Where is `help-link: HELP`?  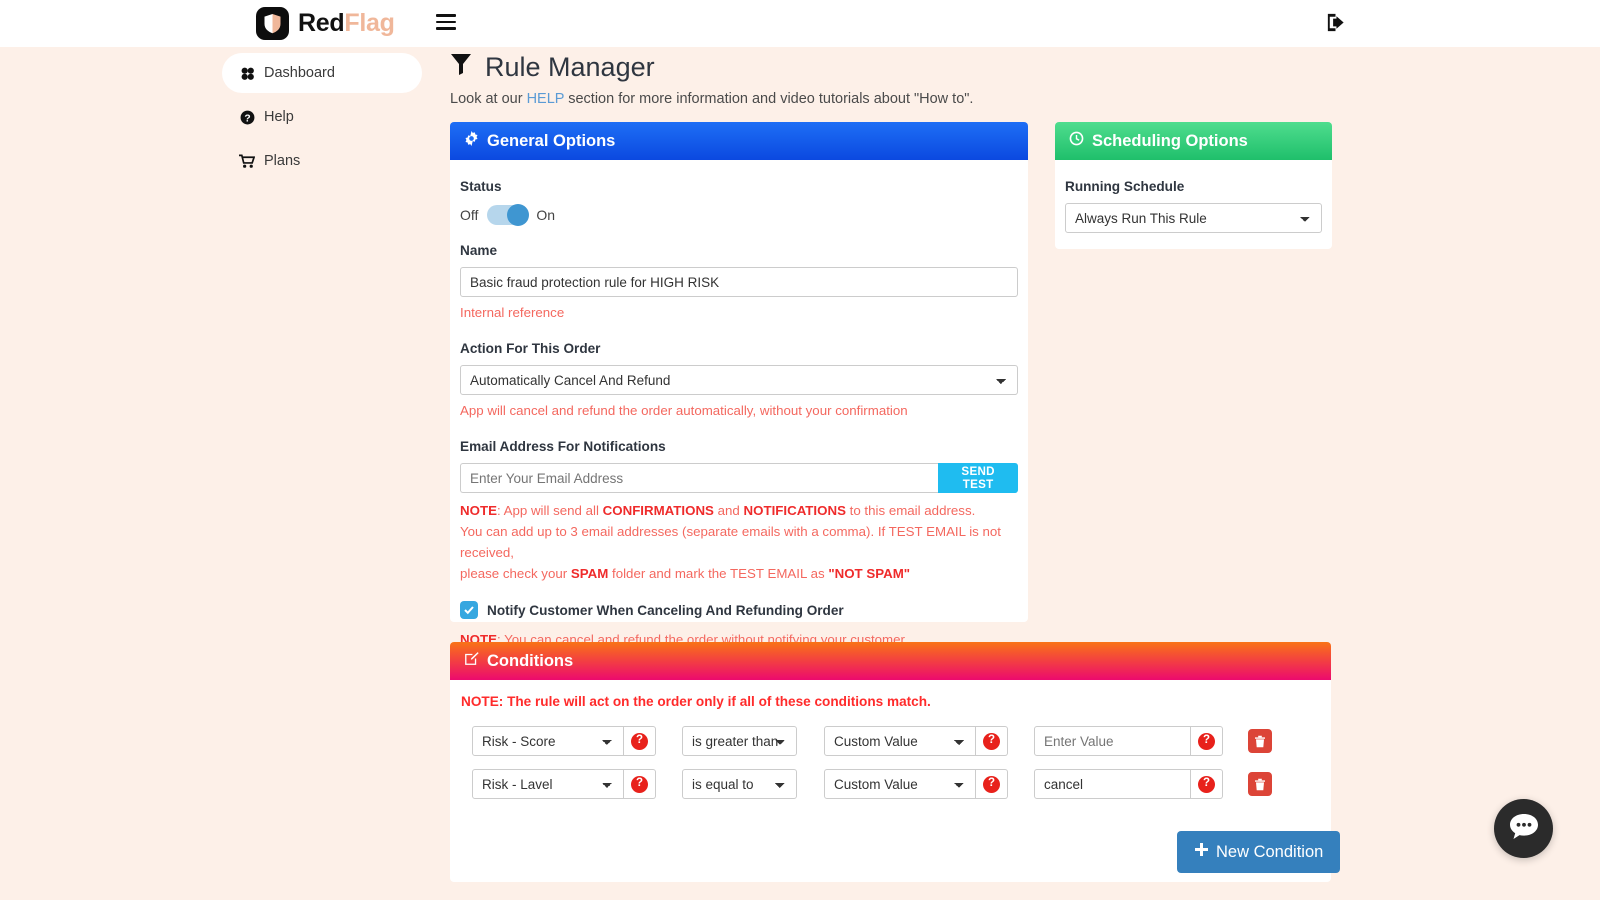 help-link: HELP is located at coordinates (546, 99).